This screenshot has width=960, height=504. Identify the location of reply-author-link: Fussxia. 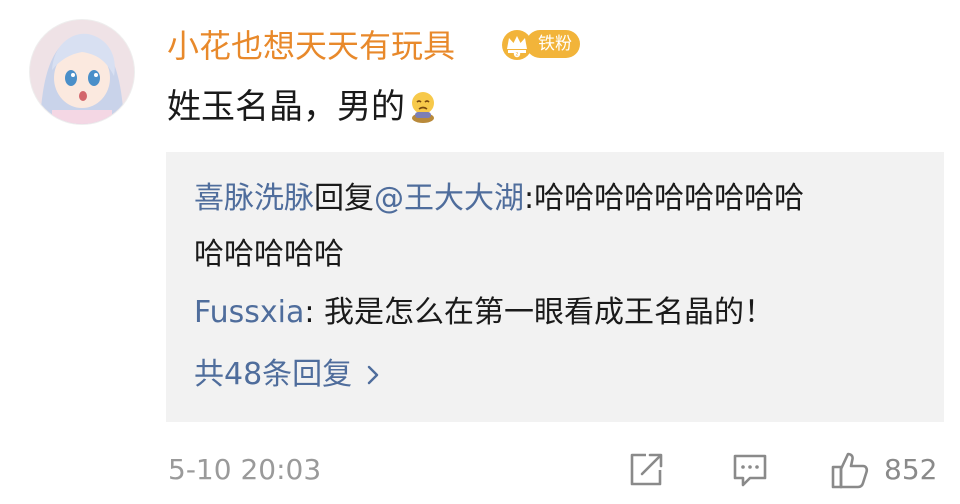
(249, 312).